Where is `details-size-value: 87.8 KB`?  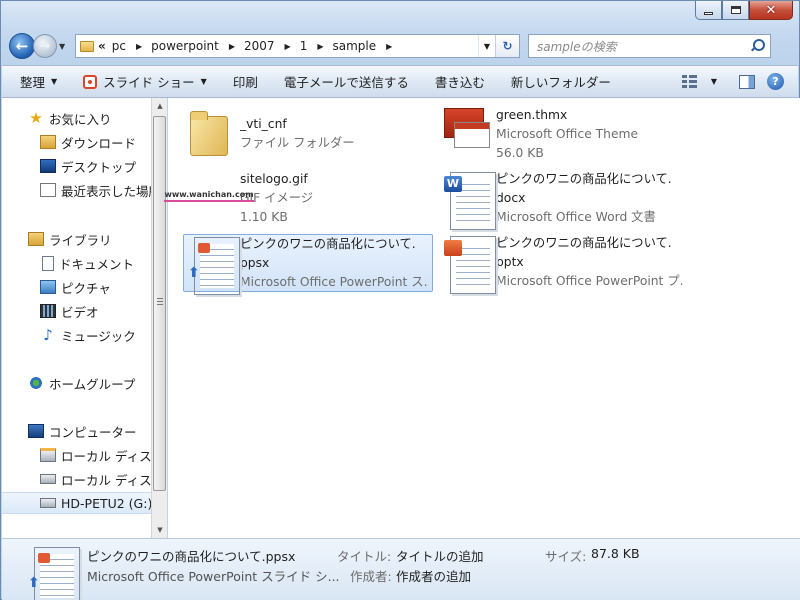 details-size-value: 87.8 KB is located at coordinates (615, 553).